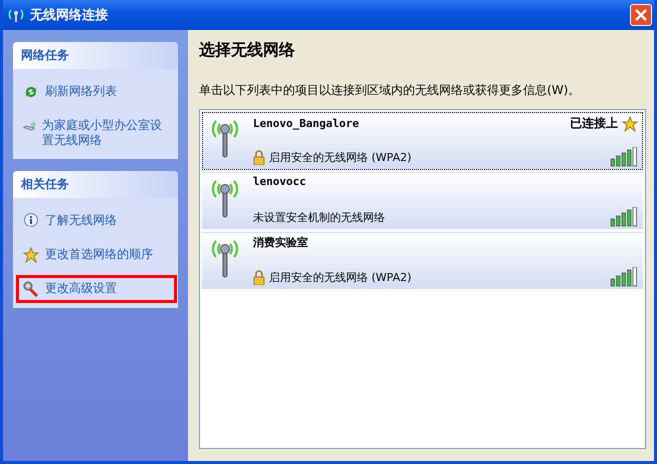 The height and width of the screenshot is (464, 657). What do you see at coordinates (96, 255) in the screenshot?
I see `task-link: 更改首选网络的顺序` at bounding box center [96, 255].